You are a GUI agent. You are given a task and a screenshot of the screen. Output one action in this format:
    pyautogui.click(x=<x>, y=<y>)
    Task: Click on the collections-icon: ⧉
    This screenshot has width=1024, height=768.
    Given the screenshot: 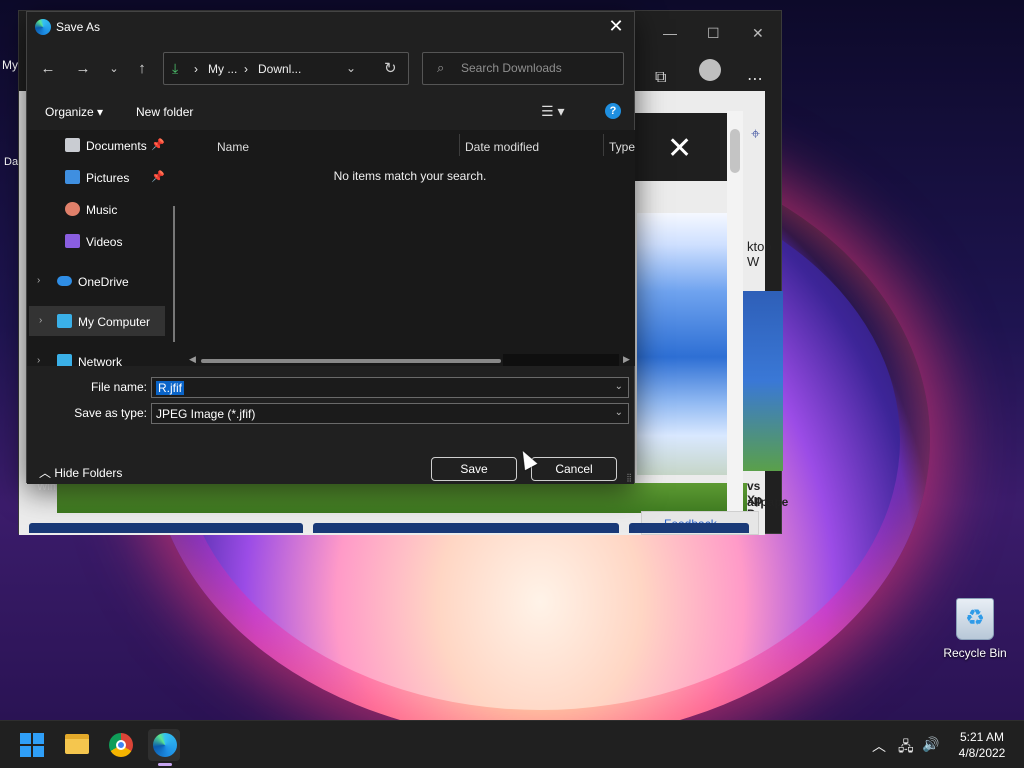 What is the action you would take?
    pyautogui.click(x=660, y=78)
    